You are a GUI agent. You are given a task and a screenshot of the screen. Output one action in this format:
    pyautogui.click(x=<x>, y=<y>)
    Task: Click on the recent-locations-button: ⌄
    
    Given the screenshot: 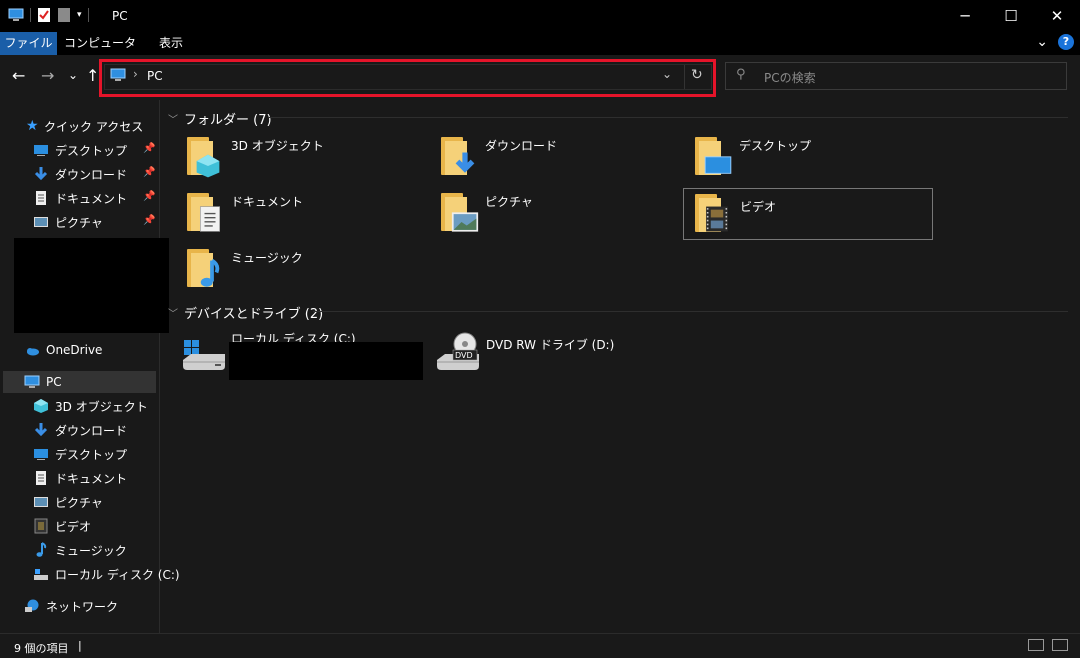 What is the action you would take?
    pyautogui.click(x=73, y=75)
    